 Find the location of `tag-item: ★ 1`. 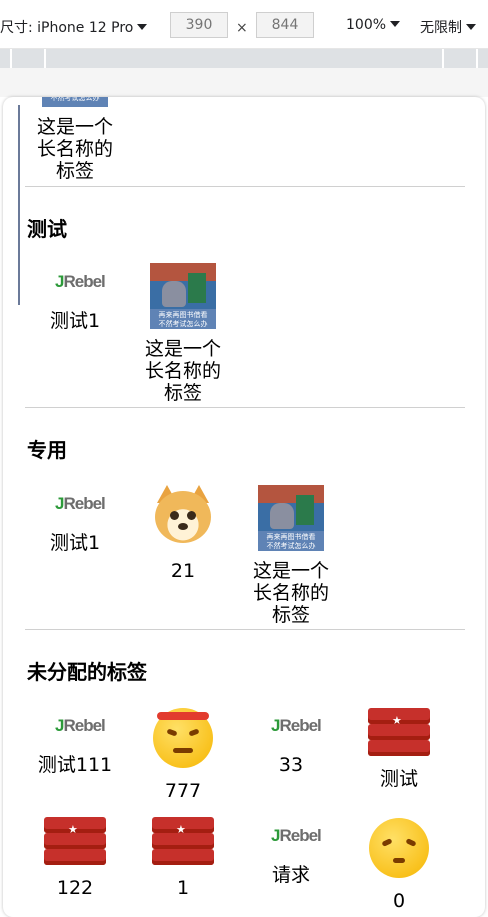

tag-item: ★ 1 is located at coordinates (183, 856).